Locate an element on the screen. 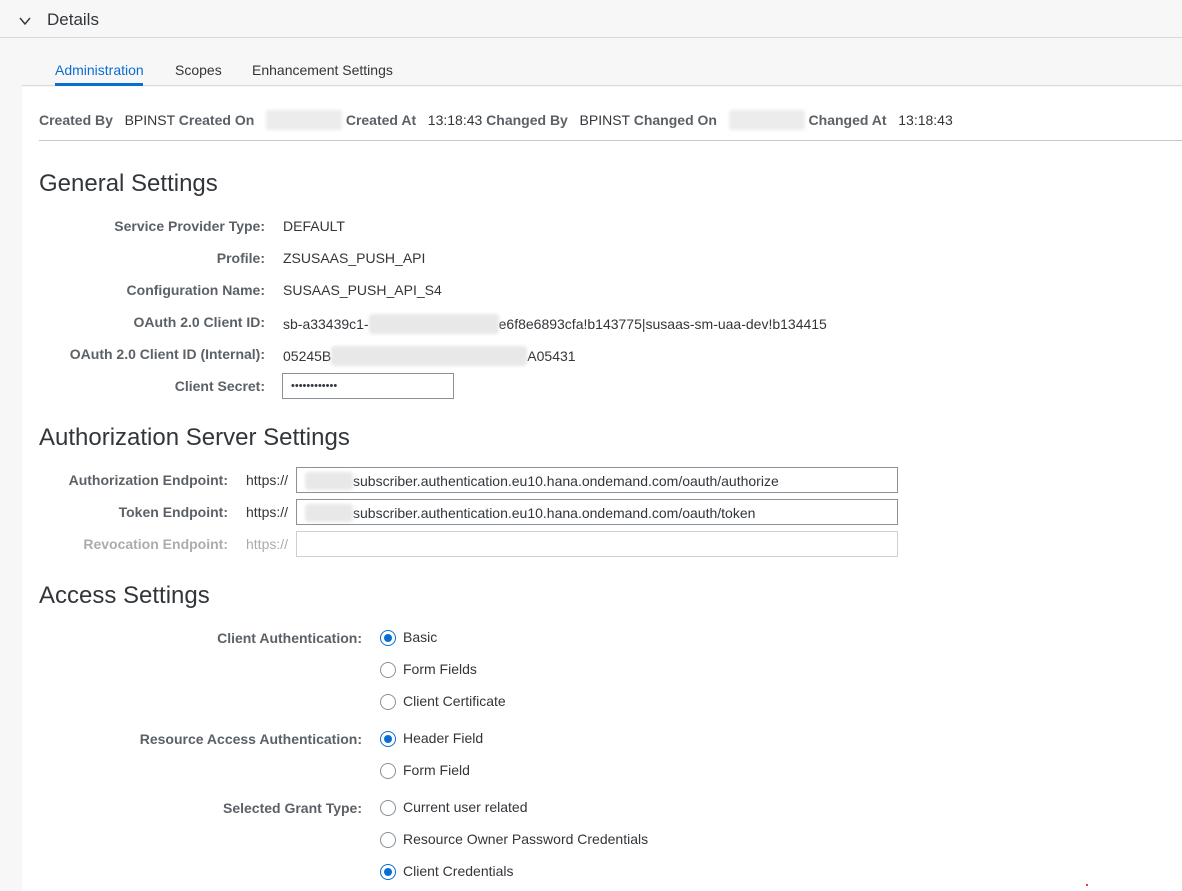 This screenshot has height=891, width=1182. changed-by-value: BPINST is located at coordinates (604, 120).